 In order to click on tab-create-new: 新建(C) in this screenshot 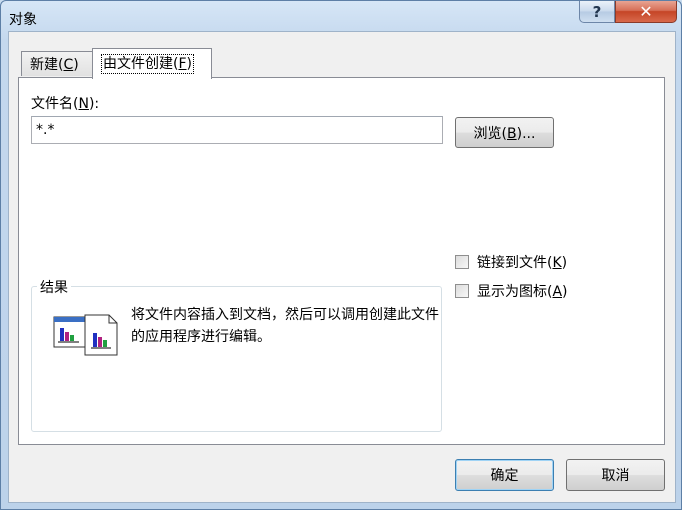, I will do `click(57, 63)`.